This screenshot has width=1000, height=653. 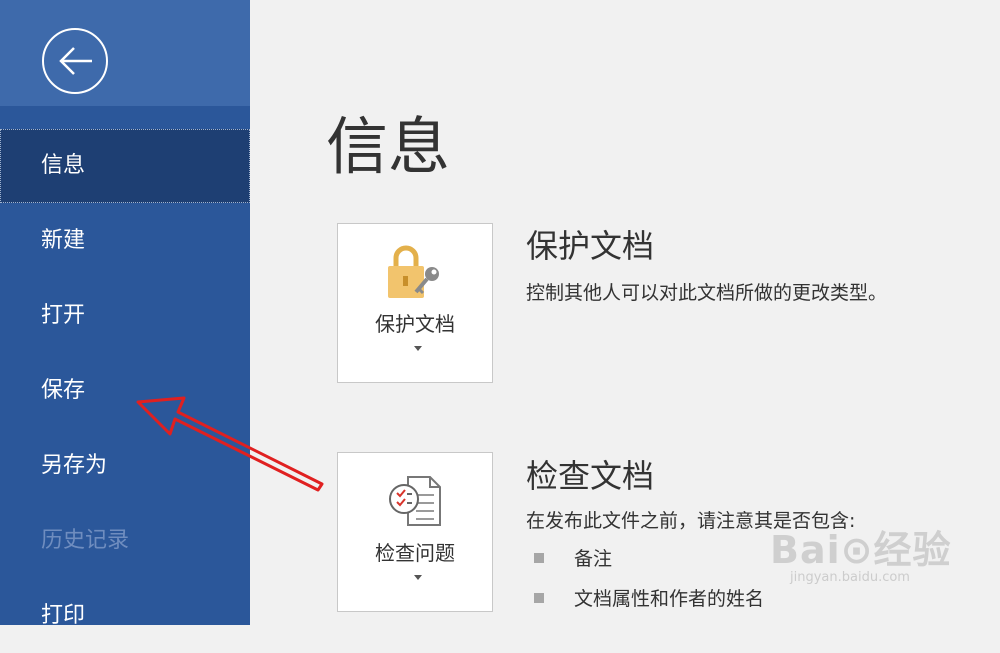 What do you see at coordinates (850, 577) in the screenshot?
I see `watermark-url: jingyan.baidu.com` at bounding box center [850, 577].